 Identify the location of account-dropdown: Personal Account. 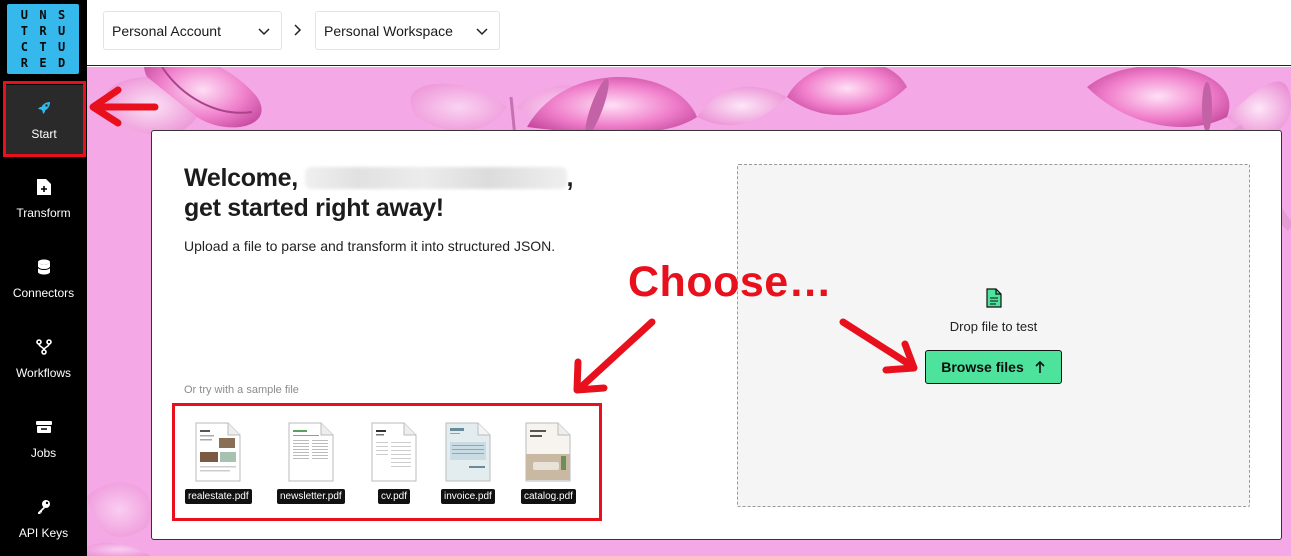
(192, 30).